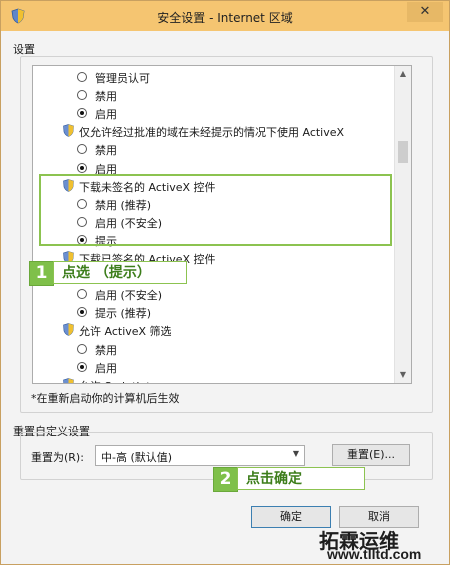  Describe the element at coordinates (403, 375) in the screenshot. I see `scroll-down-icon: ▼` at that location.